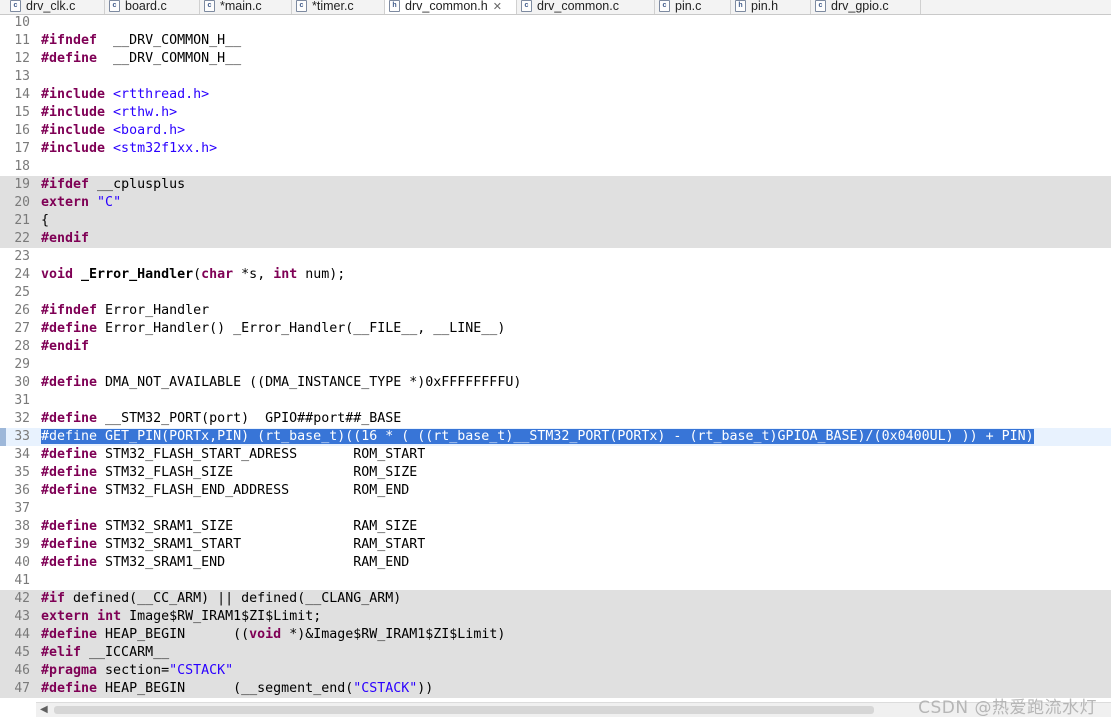 This screenshot has height=726, width=1111. Describe the element at coordinates (555, 401) in the screenshot. I see `code-line: 31` at that location.